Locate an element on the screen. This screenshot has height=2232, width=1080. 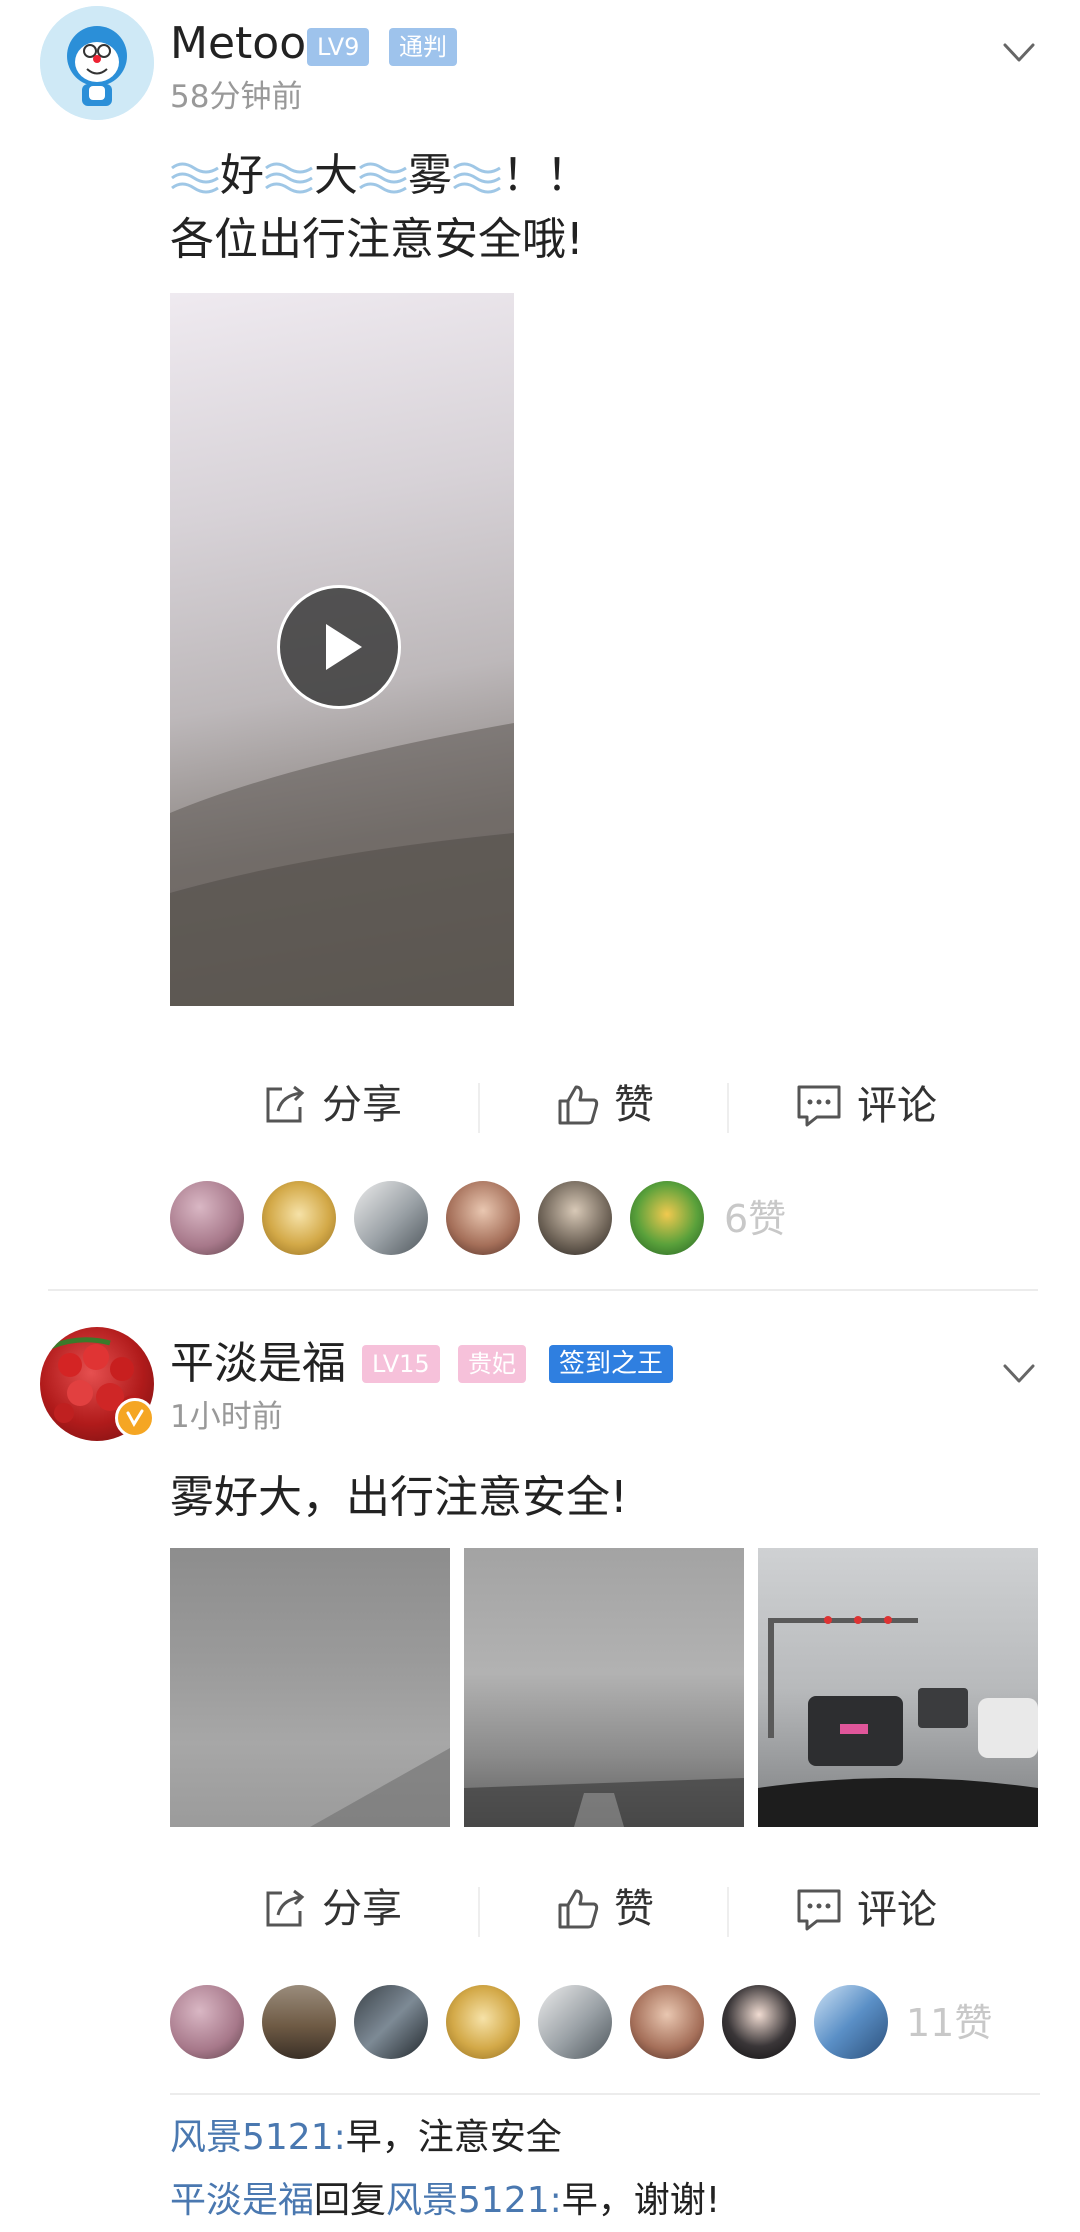
title-badge: 通判 is located at coordinates (423, 47).